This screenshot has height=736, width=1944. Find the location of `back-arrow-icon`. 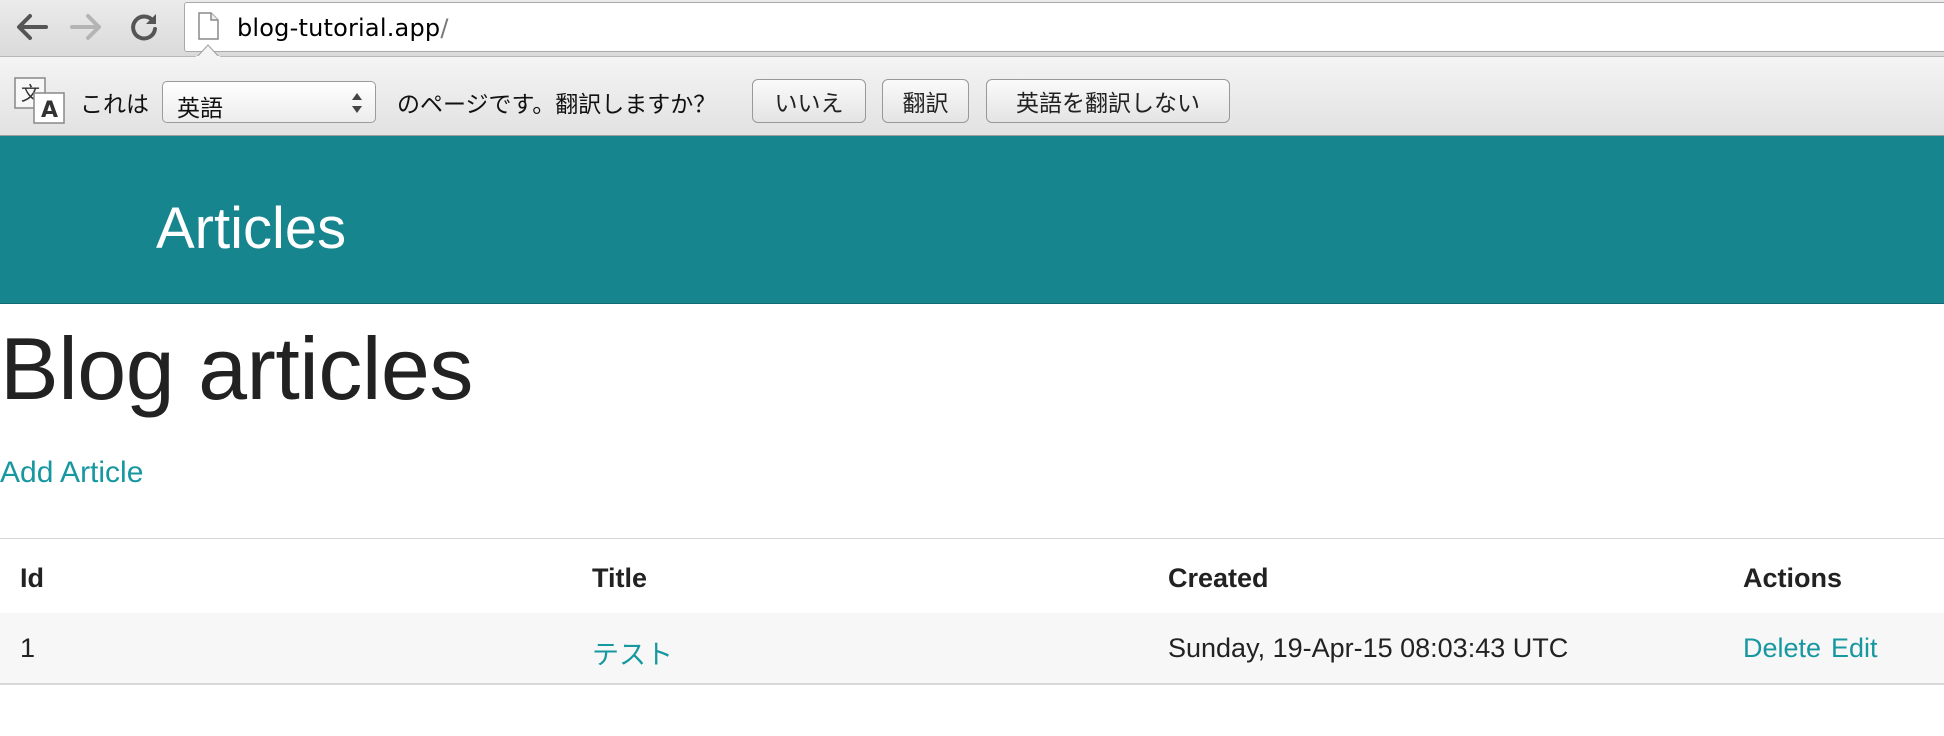

back-arrow-icon is located at coordinates (32, 27).